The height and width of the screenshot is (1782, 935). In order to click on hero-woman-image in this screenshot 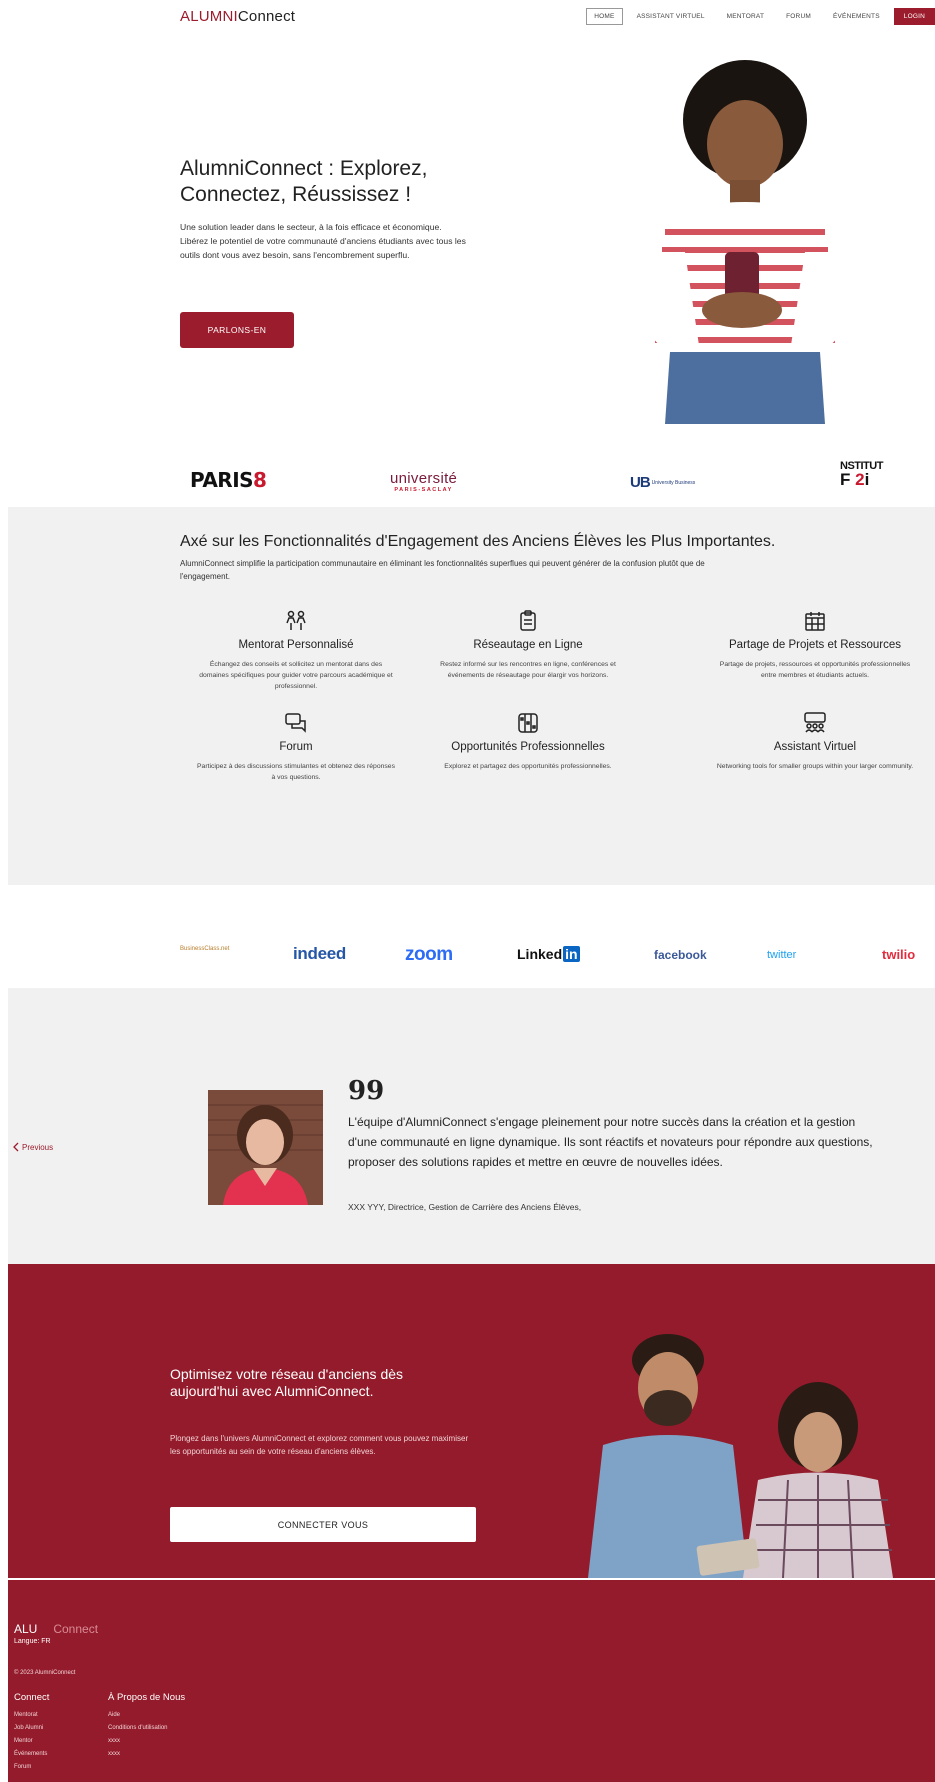, I will do `click(745, 242)`.